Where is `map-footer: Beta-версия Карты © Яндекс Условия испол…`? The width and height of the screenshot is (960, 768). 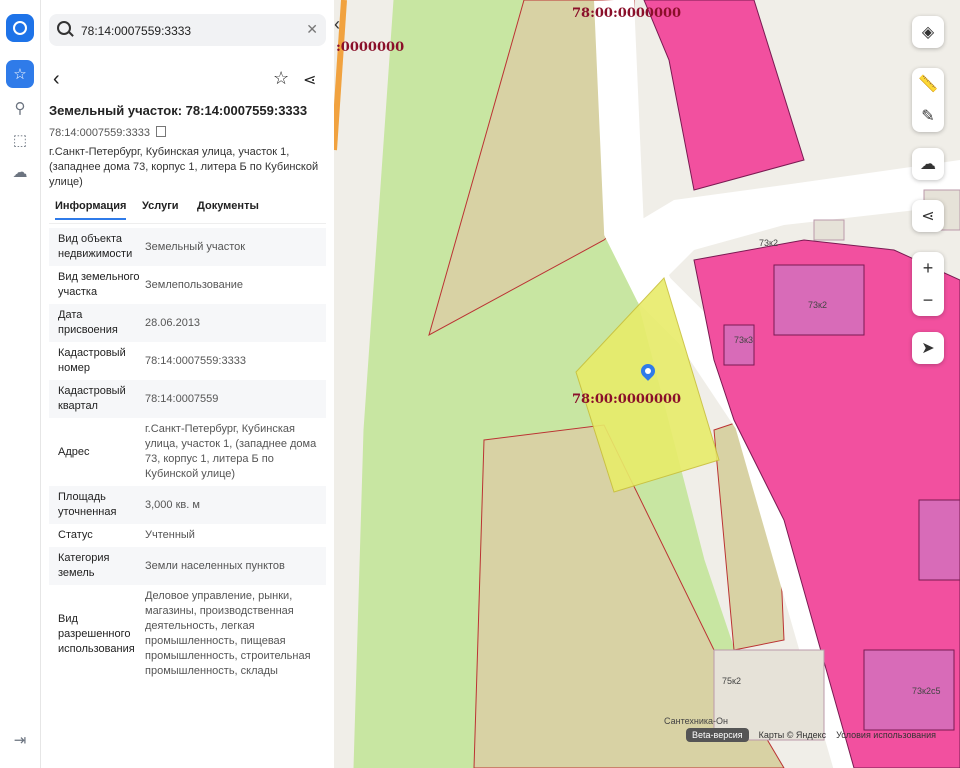
map-footer: Beta-версия Карты © Яндекс Условия испол… is located at coordinates (811, 735).